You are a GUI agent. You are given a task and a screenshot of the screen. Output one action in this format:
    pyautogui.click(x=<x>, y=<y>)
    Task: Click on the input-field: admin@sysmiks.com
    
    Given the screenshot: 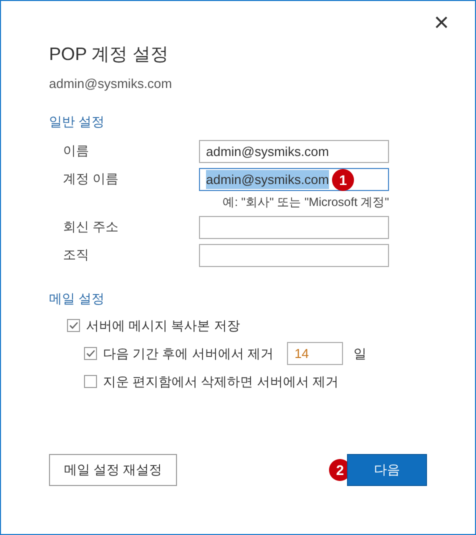 What is the action you would take?
    pyautogui.click(x=294, y=151)
    